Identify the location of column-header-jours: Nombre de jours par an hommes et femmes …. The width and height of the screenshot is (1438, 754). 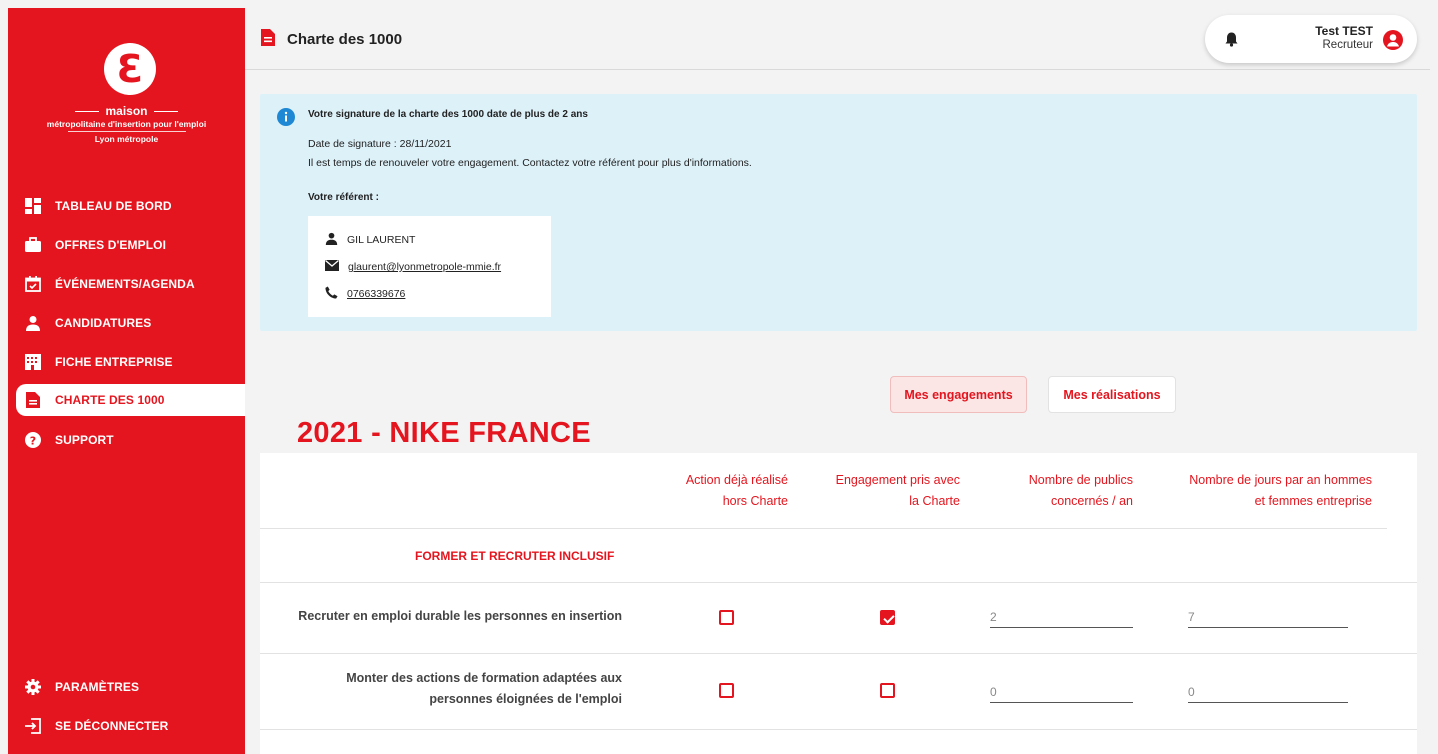
(1280, 490).